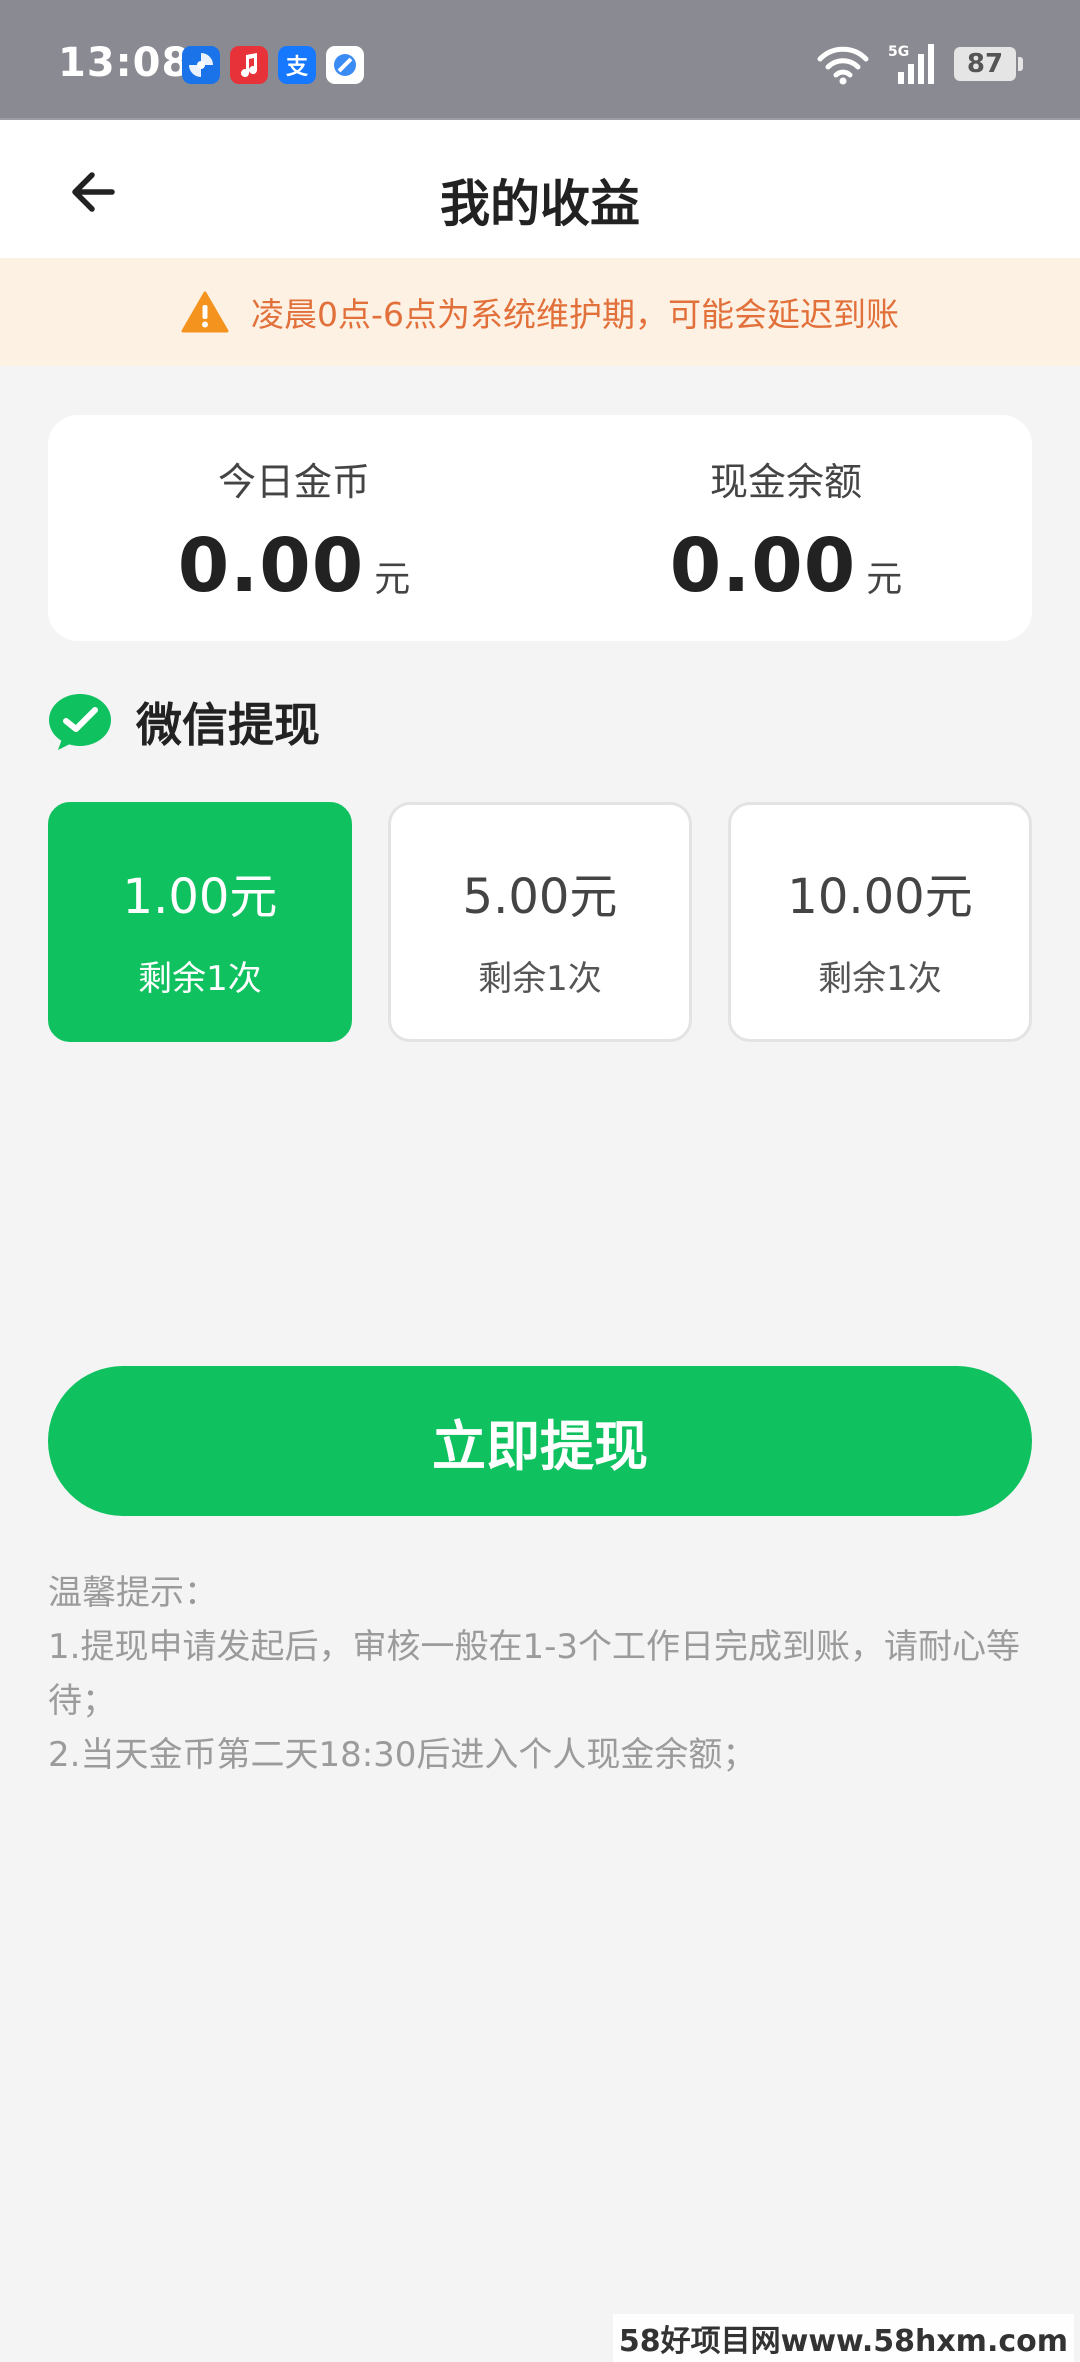 The height and width of the screenshot is (2362, 1080). Describe the element at coordinates (133, 1593) in the screenshot. I see `tips-title: 温馨提示：` at that location.